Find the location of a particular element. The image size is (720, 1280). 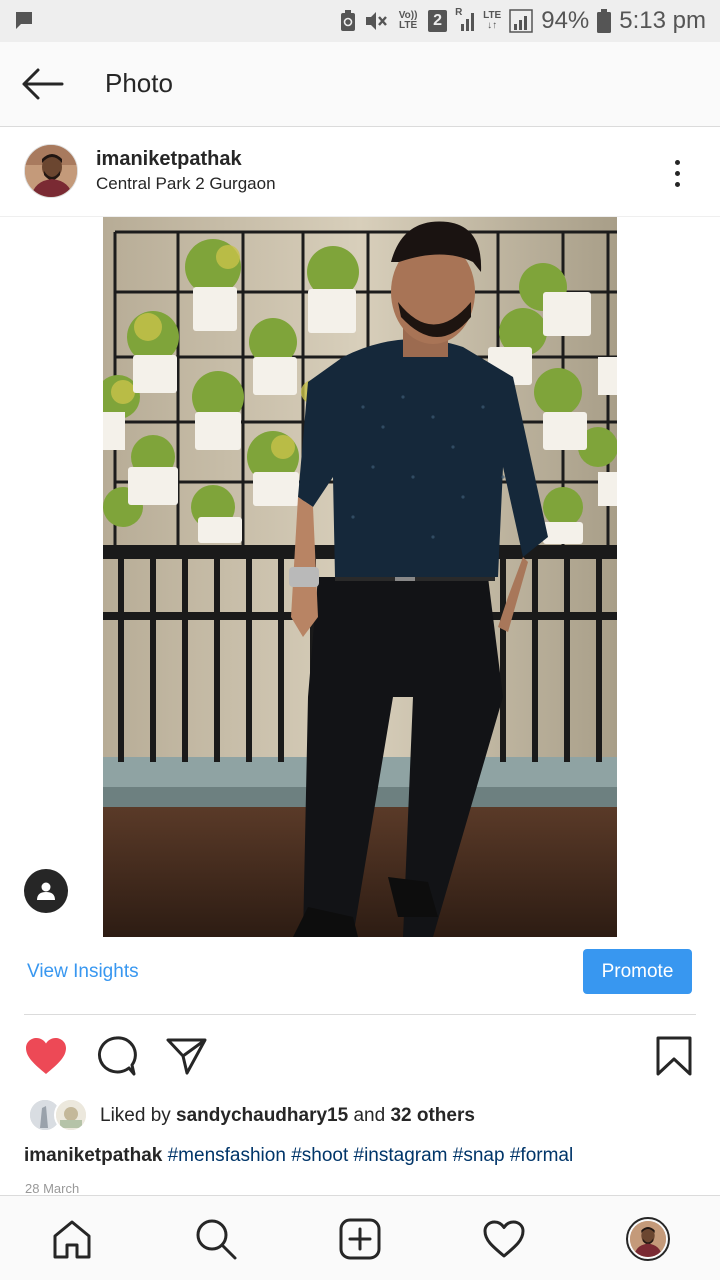

clock: 5:13 pm is located at coordinates (662, 20).